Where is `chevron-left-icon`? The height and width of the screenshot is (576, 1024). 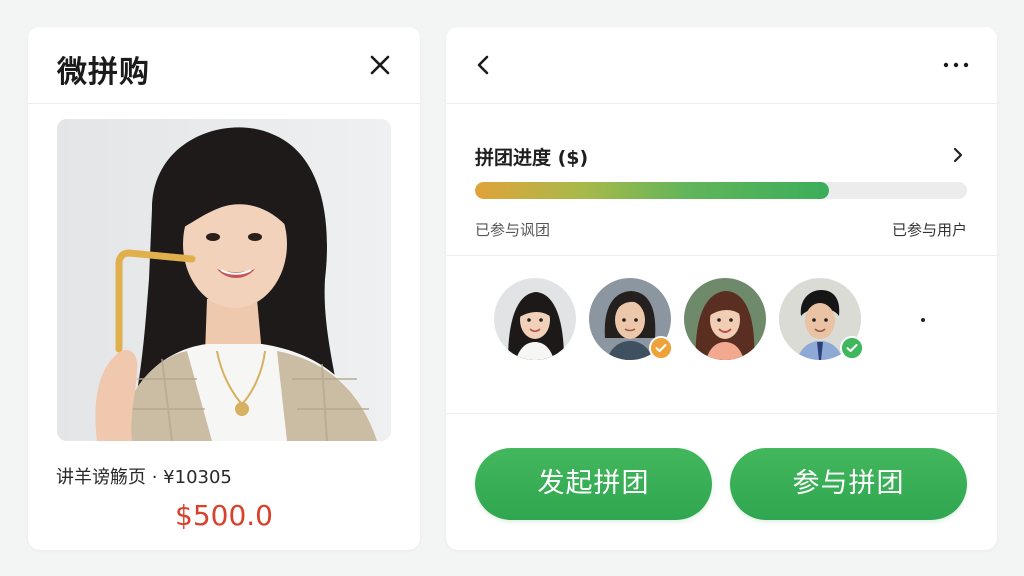
chevron-left-icon is located at coordinates (484, 65).